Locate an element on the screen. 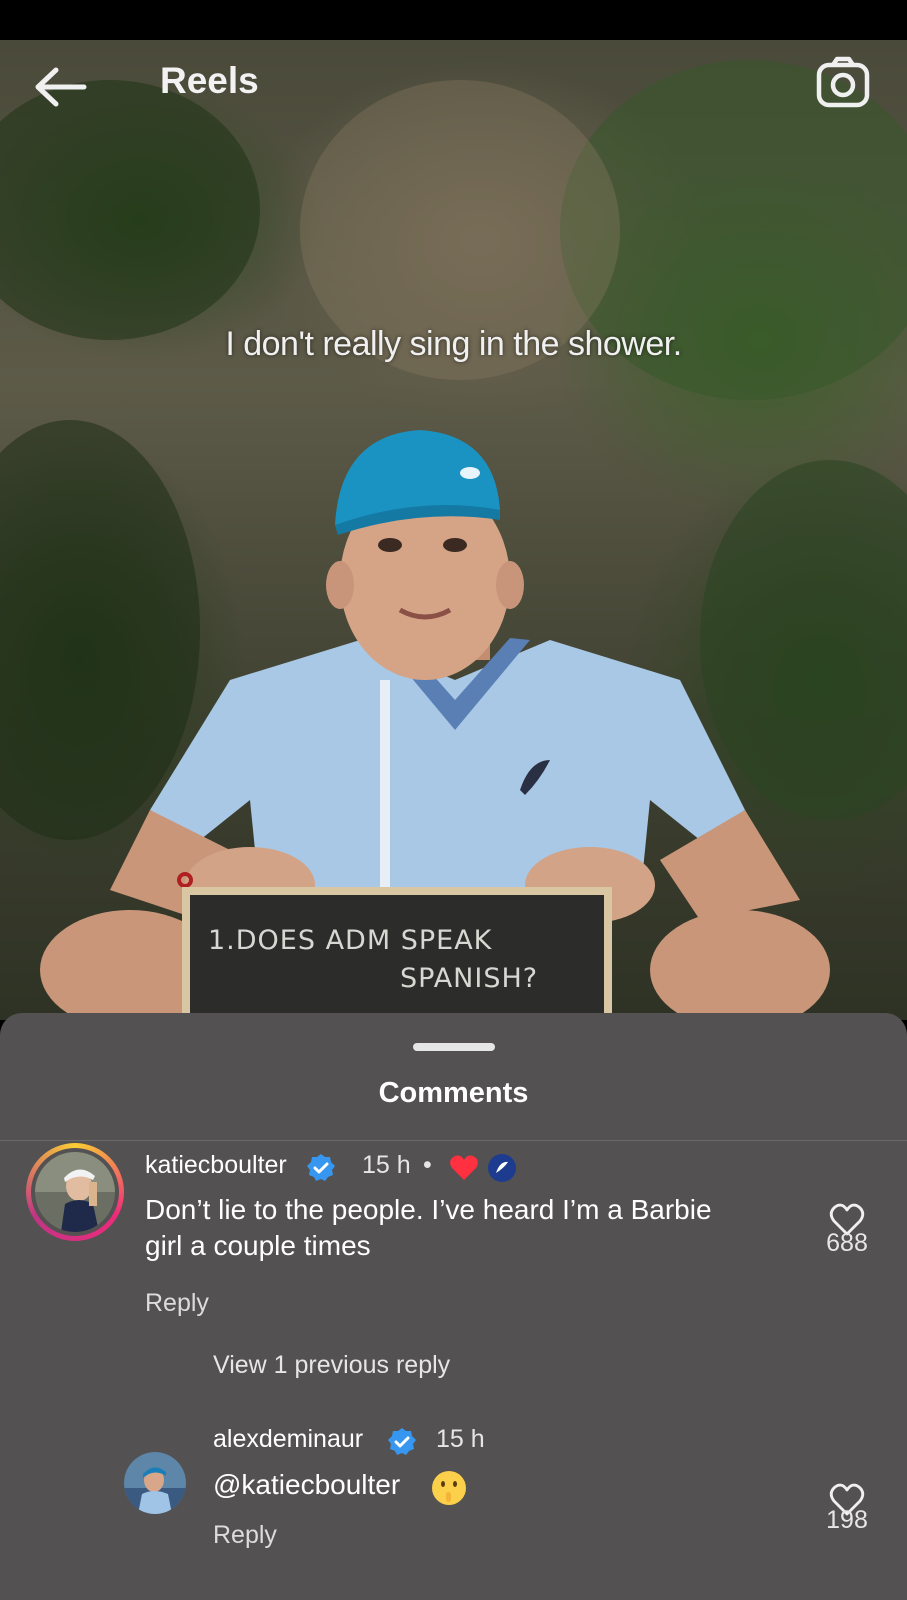  shushing-face-emoji-icon is located at coordinates (449, 1488).